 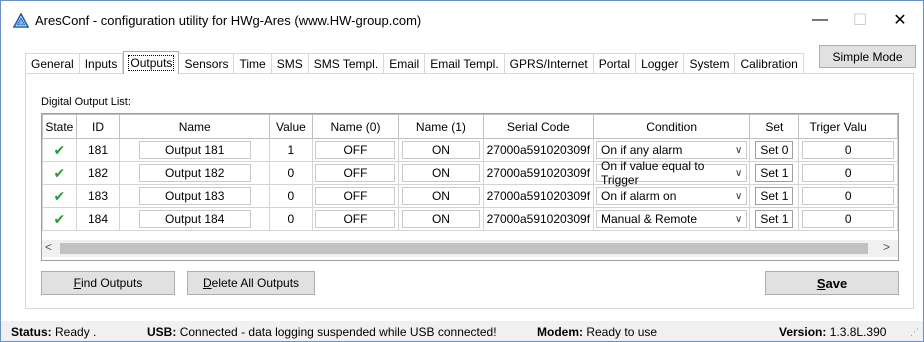 I want to click on scrollbar-thumb, so click(x=464, y=248).